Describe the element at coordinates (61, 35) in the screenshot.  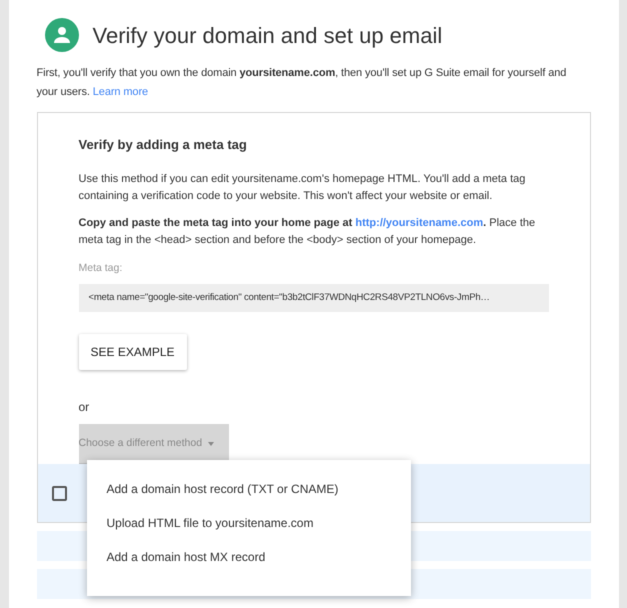
I see `person-avatar-icon` at that location.